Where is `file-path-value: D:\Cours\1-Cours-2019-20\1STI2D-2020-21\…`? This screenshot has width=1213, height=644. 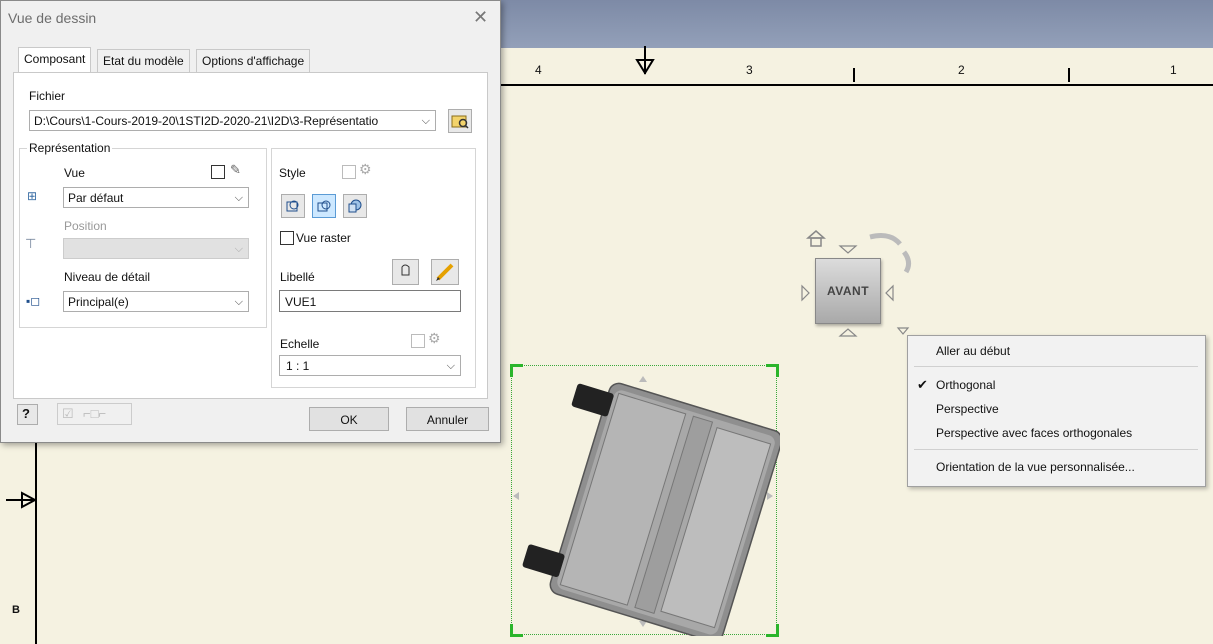
file-path-value: D:\Cours\1-Cours-2019-20\1STI2D-2020-21\… is located at coordinates (206, 121).